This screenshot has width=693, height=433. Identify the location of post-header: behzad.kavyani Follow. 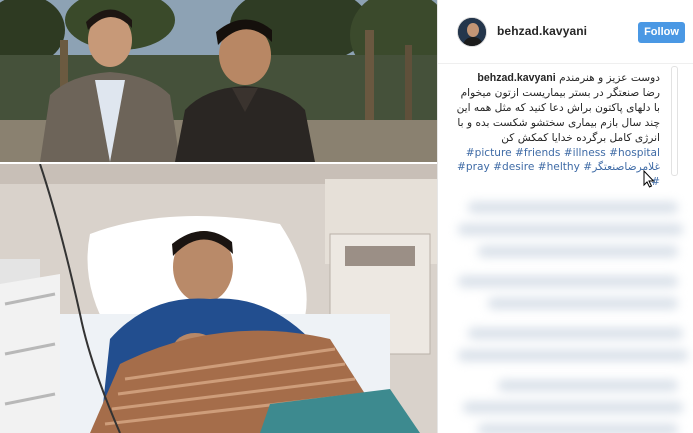
(565, 32).